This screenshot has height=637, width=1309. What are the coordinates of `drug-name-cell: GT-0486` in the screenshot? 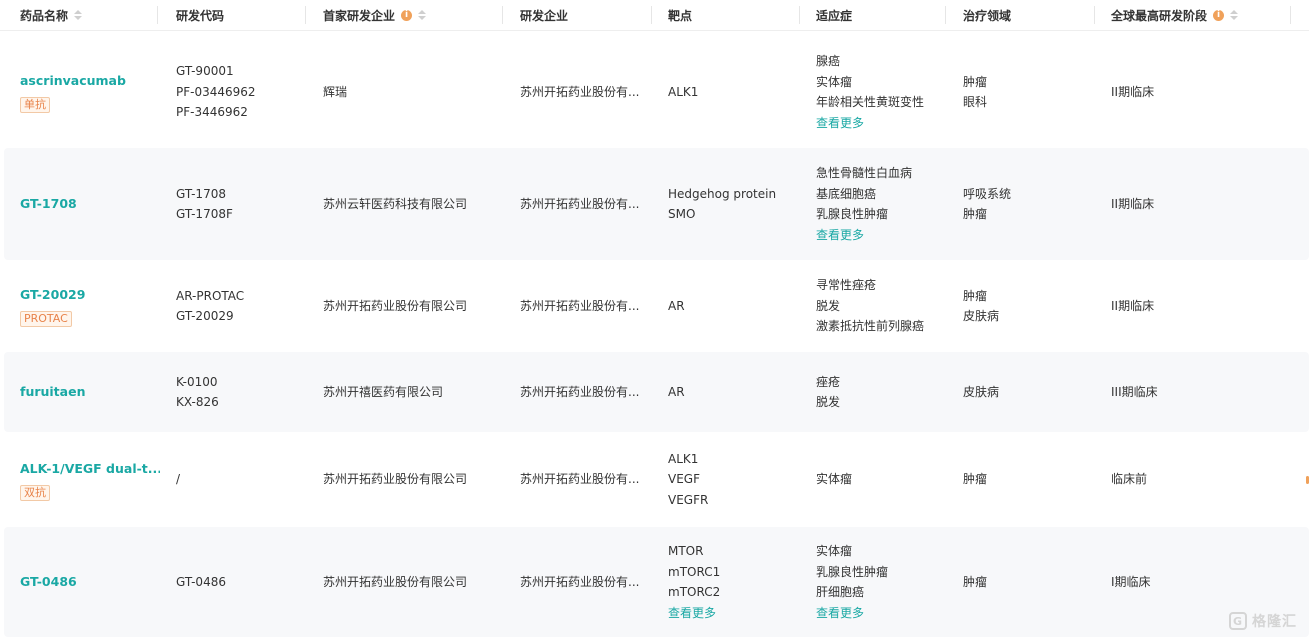 It's located at (90, 582).